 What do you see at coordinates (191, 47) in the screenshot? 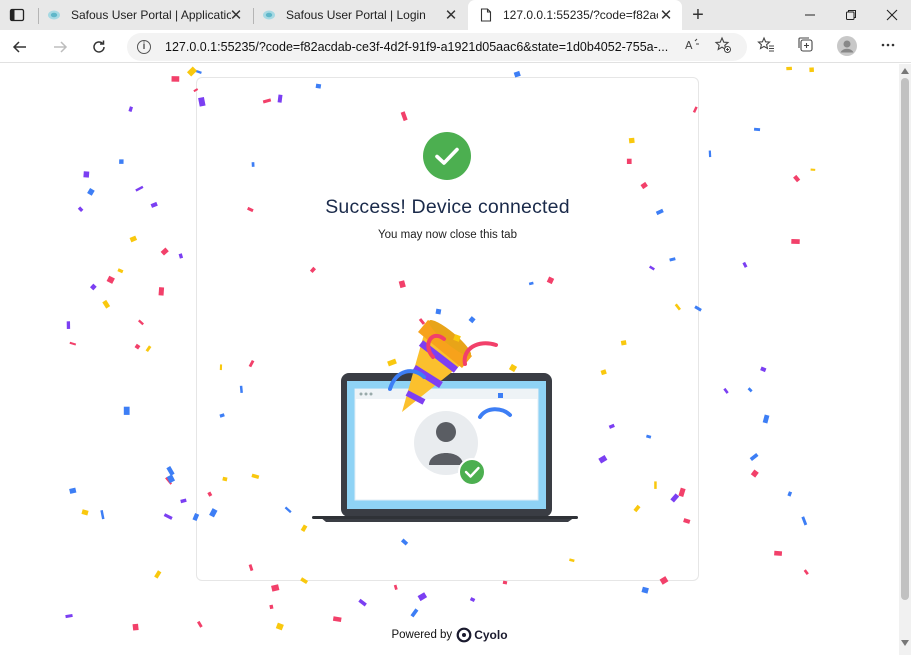
I see `url-host: 127.0.0.1` at bounding box center [191, 47].